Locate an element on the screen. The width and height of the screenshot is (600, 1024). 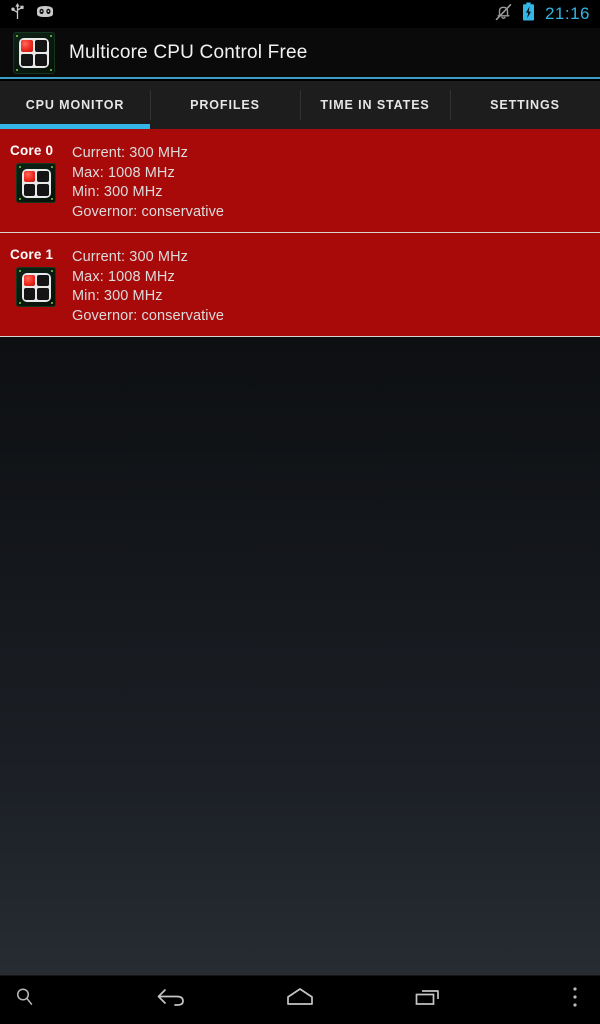
home-button is located at coordinates (300, 999).